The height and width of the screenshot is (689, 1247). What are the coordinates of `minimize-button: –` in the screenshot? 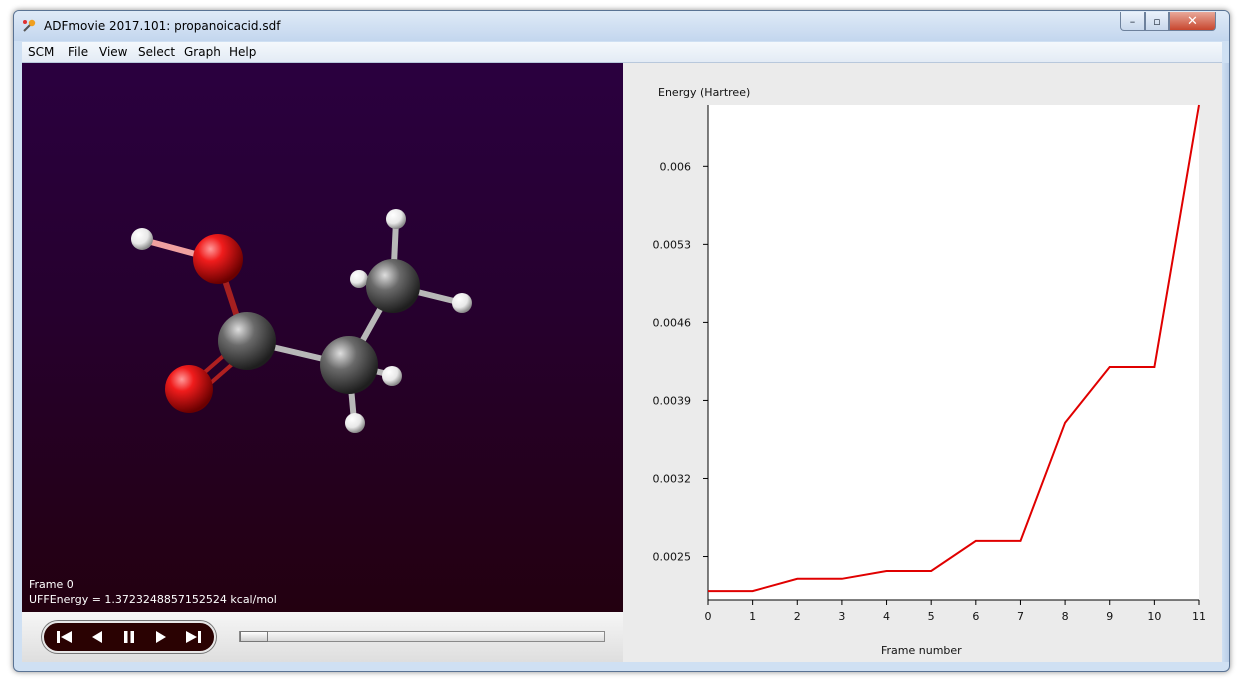 It's located at (1132, 21).